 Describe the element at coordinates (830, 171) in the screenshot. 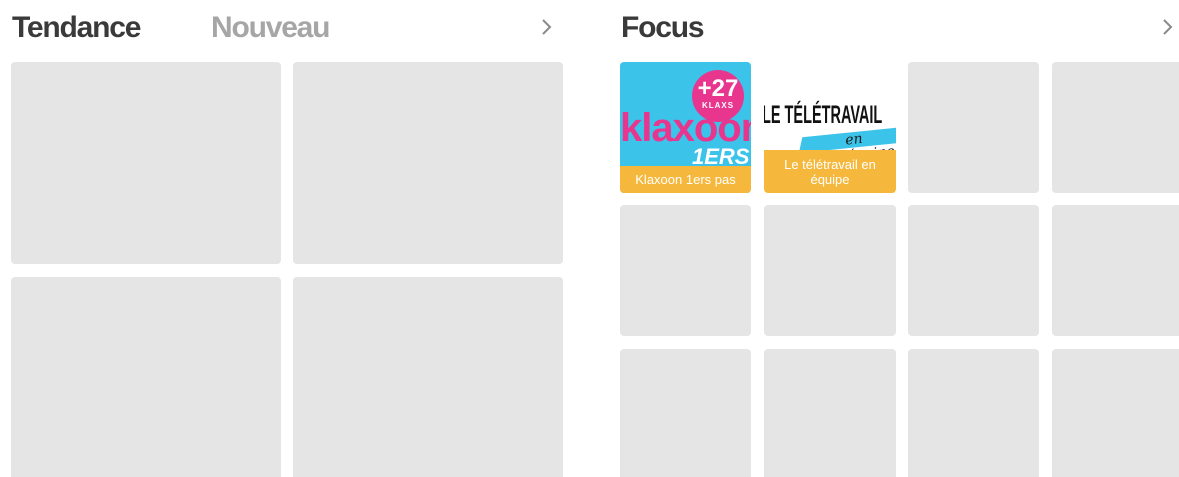

I see `card-caption: Le télétravail en équipe` at that location.